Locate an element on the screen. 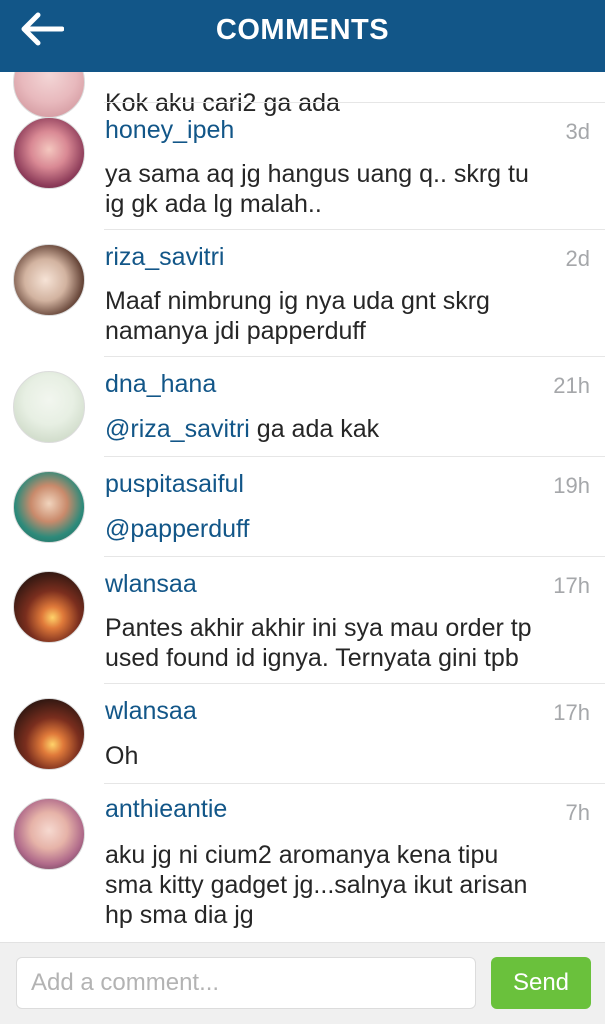 The image size is (605, 1024). mention-link: @riza_savitri is located at coordinates (177, 429).